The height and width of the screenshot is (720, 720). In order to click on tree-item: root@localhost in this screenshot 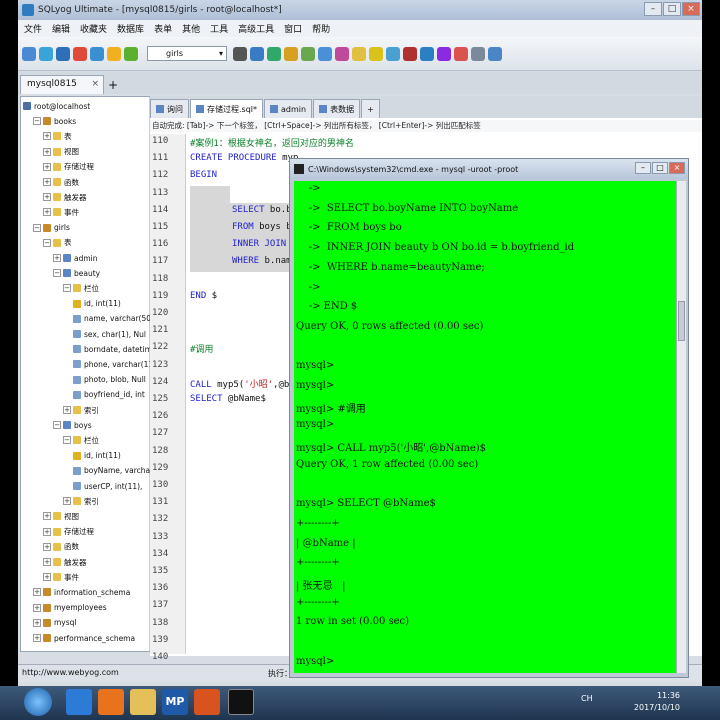, I will do `click(56, 106)`.